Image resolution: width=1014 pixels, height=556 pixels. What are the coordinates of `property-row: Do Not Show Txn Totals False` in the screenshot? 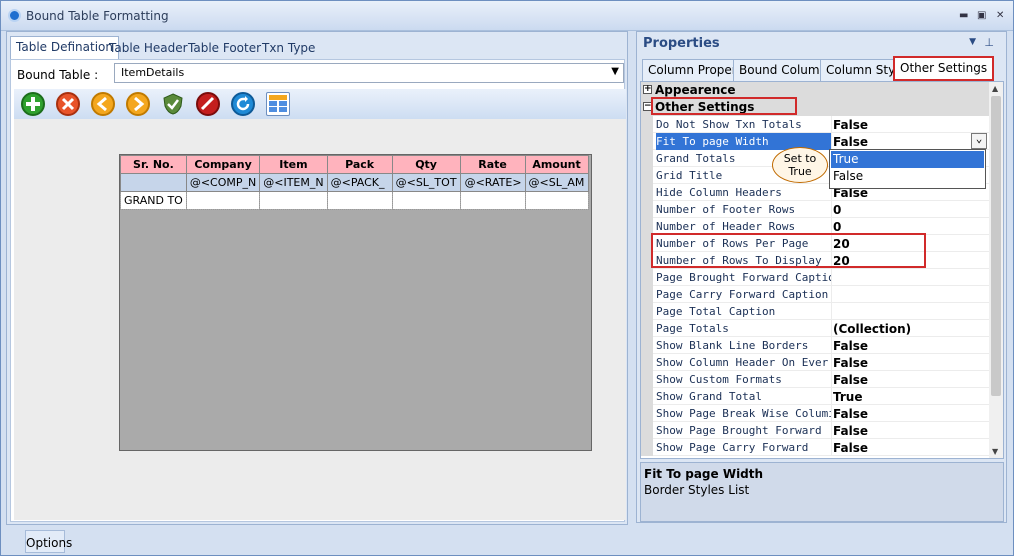 It's located at (815, 124).